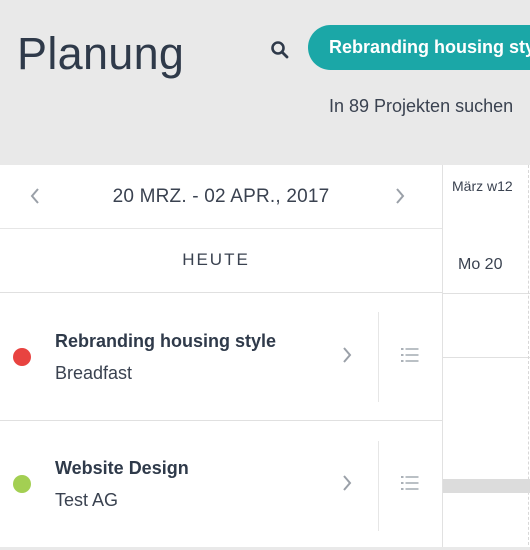  Describe the element at coordinates (421, 106) in the screenshot. I see `search-hint: In 89 Projekten suchen` at that location.